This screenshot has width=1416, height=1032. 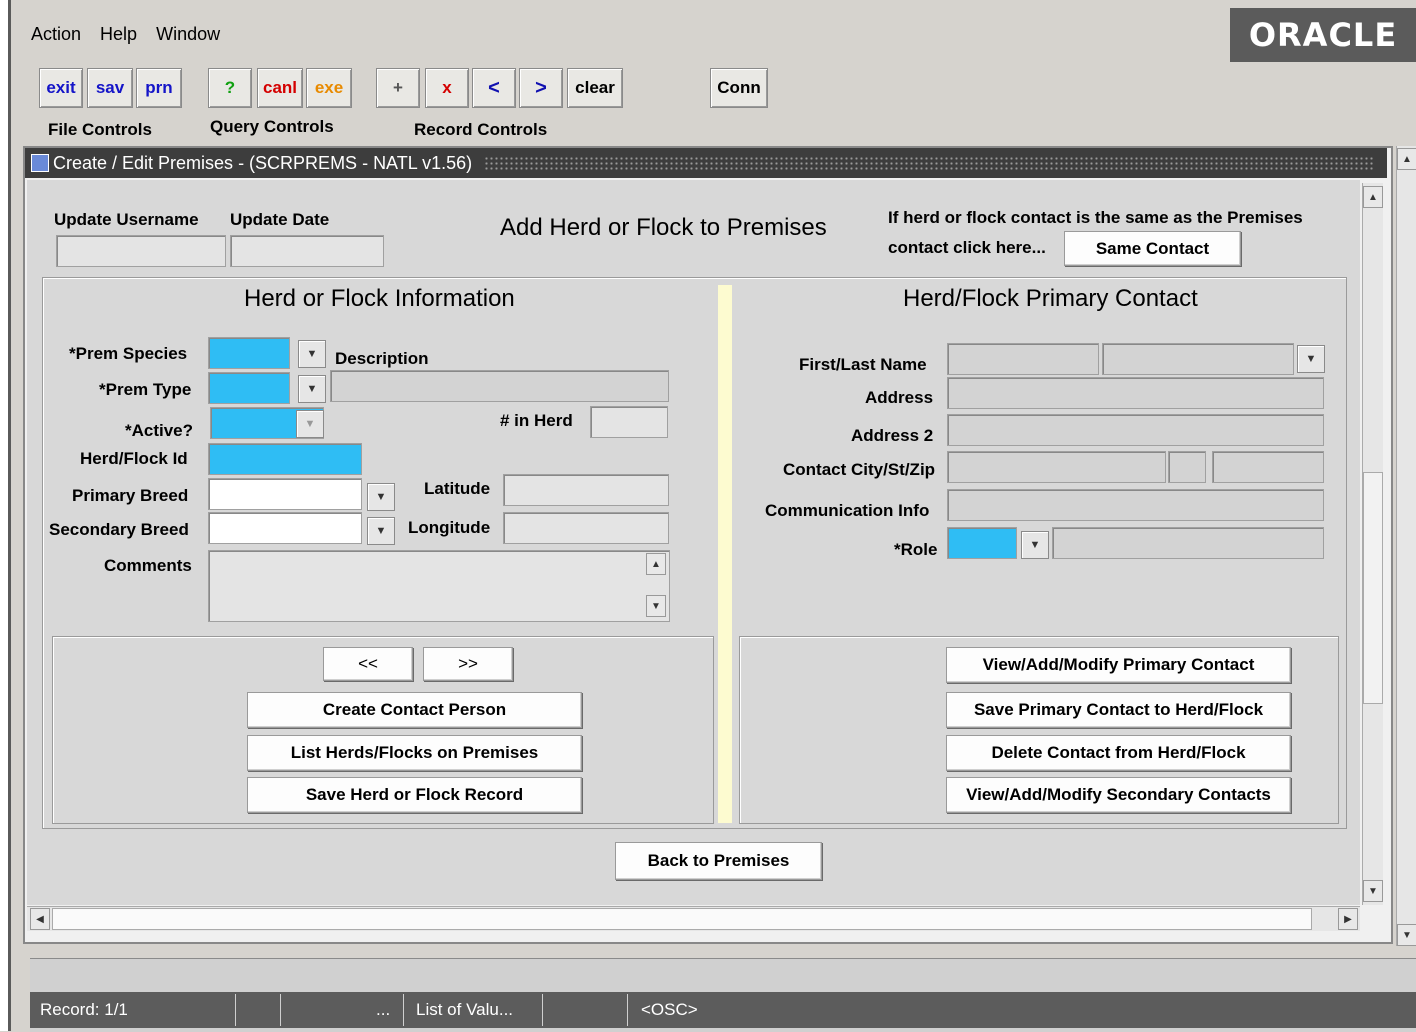 I want to click on secondary-breed-field, so click(x=285, y=528).